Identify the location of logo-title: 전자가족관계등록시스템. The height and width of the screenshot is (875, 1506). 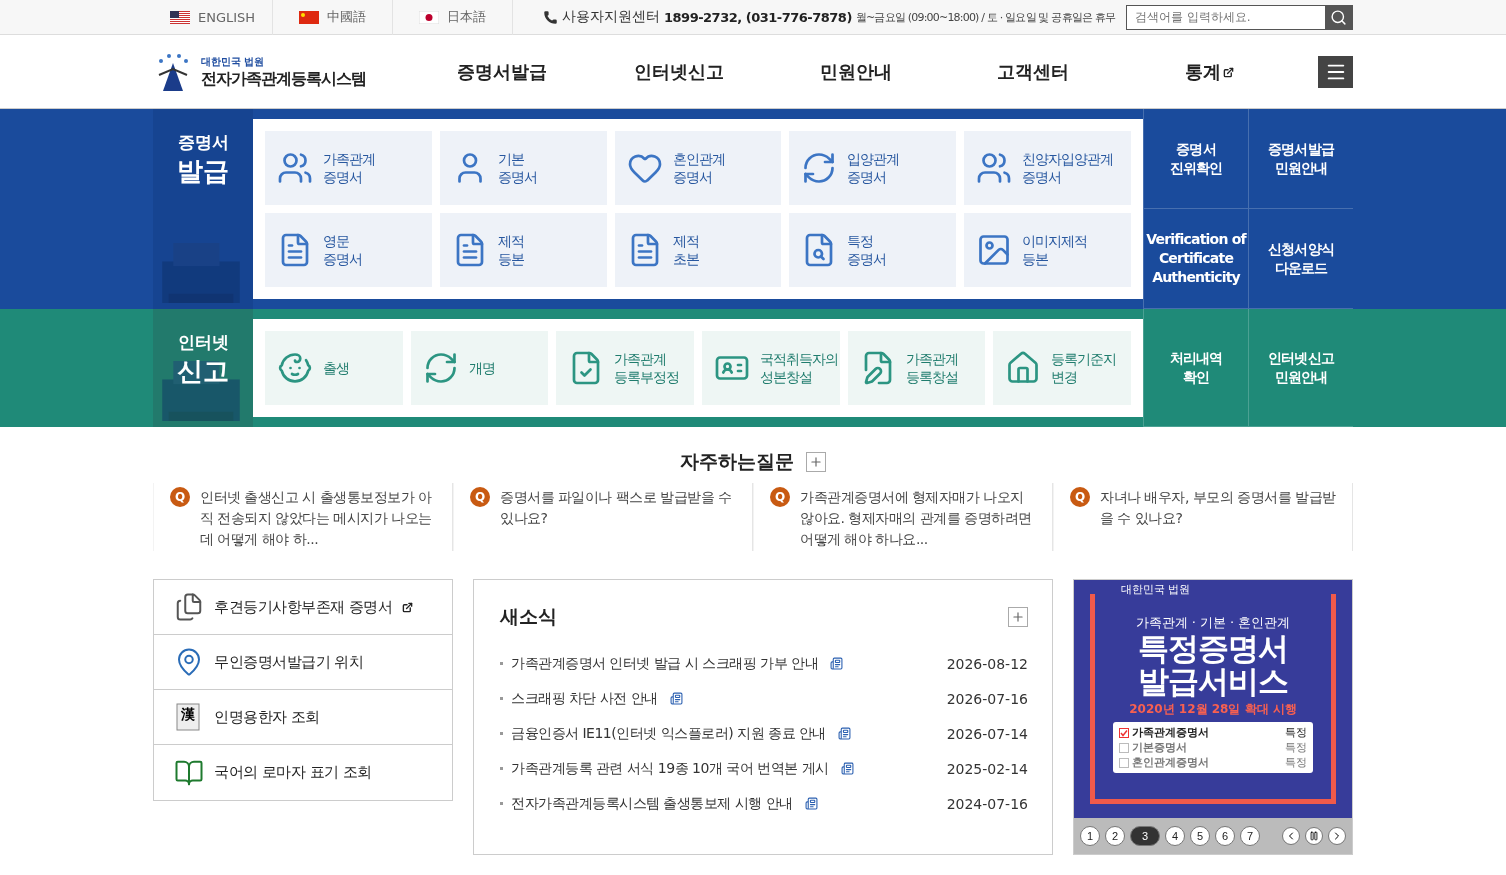
(283, 79).